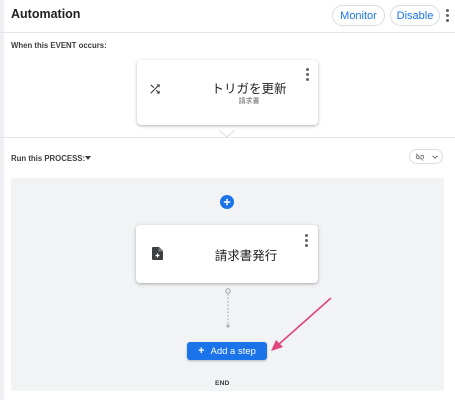  I want to click on step-connector, so click(228, 308).